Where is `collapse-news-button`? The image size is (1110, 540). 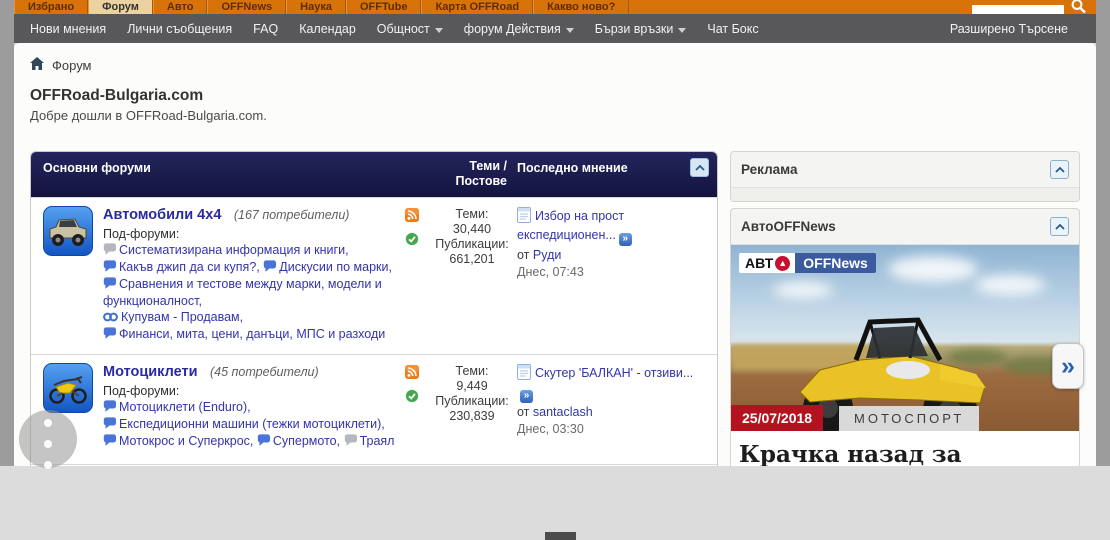 collapse-news-button is located at coordinates (1059, 226).